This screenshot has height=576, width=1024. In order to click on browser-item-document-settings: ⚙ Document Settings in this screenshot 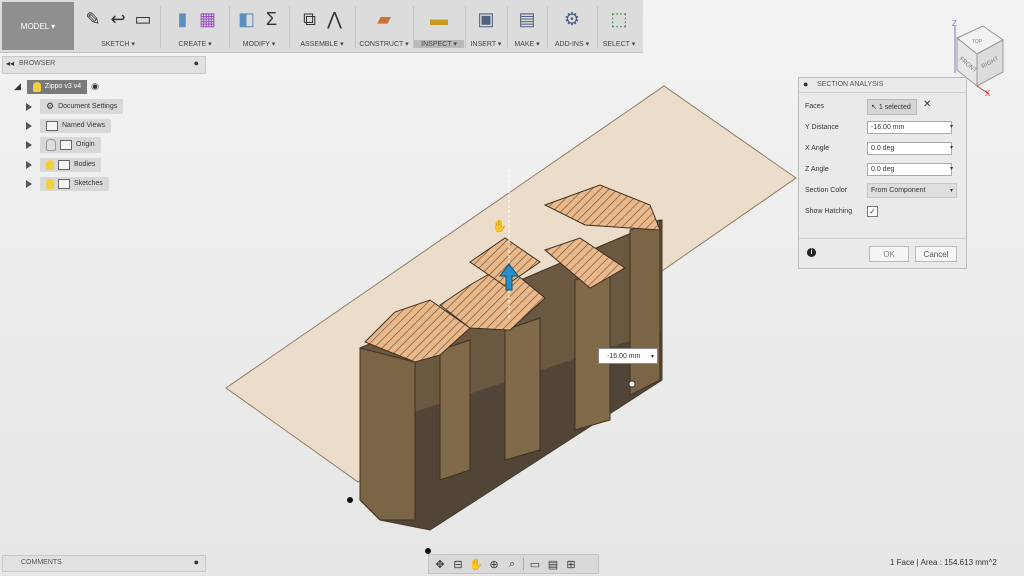, I will do `click(75, 106)`.